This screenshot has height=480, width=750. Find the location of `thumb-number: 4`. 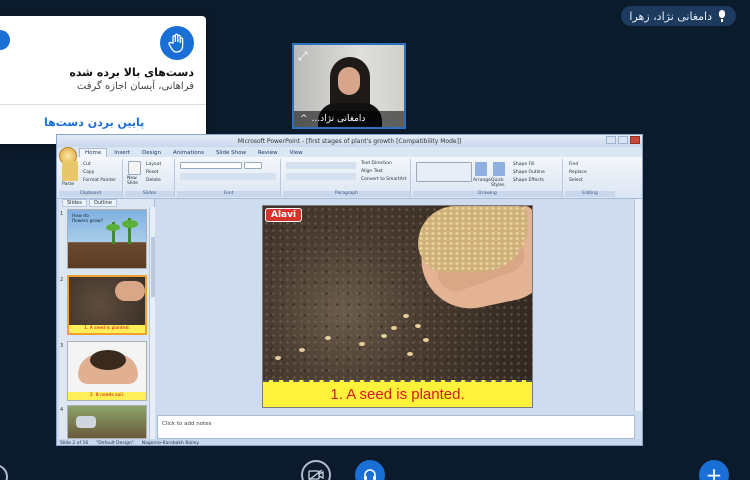

thumb-number: 4 is located at coordinates (62, 410).